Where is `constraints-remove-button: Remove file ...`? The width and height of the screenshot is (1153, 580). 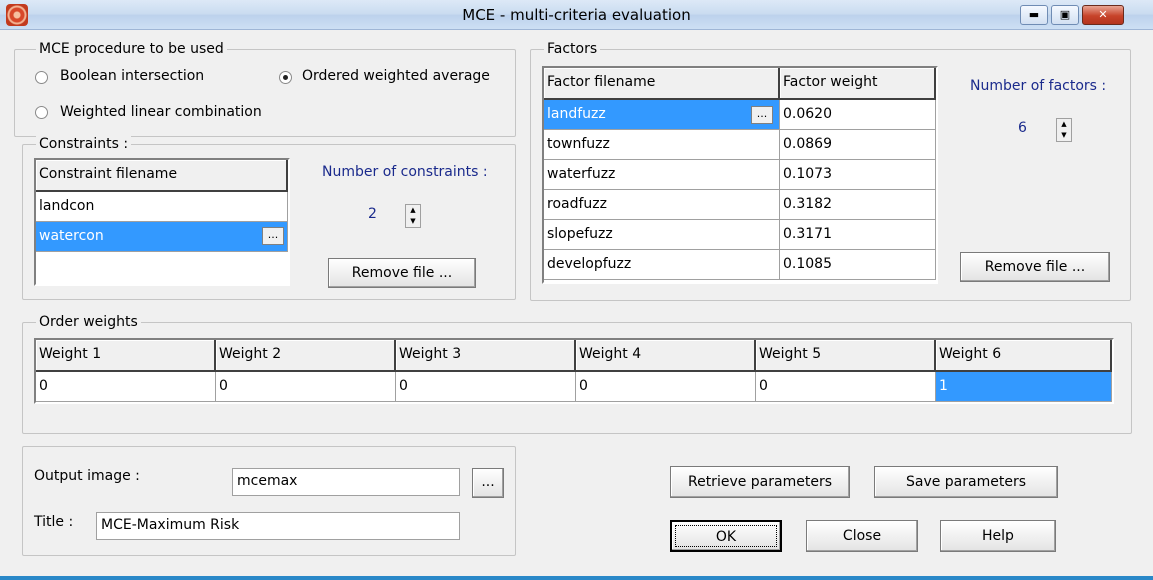 constraints-remove-button: Remove file ... is located at coordinates (402, 273).